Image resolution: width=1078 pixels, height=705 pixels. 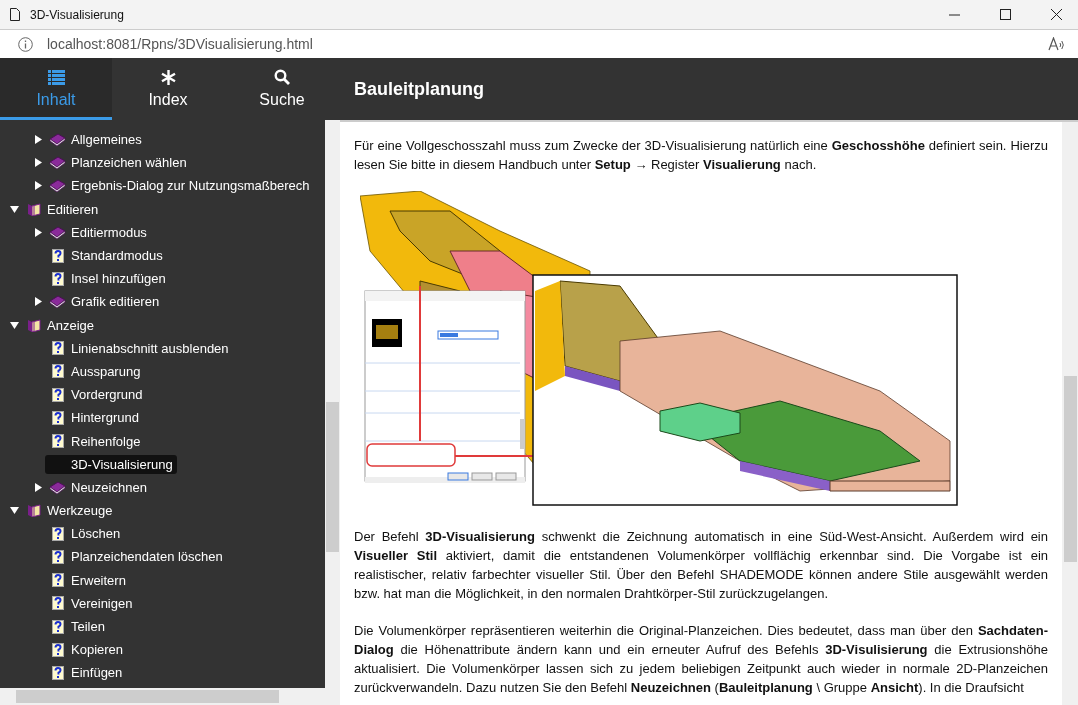 I want to click on window-title: 3D-Visualisierung, so click(x=77, y=14).